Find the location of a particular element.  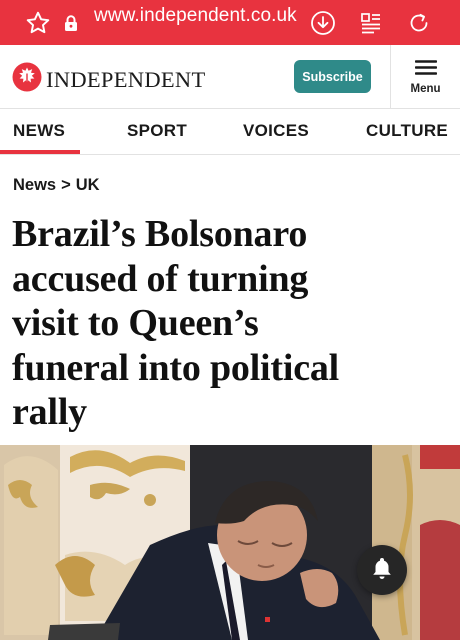

star-icon is located at coordinates (38, 22).